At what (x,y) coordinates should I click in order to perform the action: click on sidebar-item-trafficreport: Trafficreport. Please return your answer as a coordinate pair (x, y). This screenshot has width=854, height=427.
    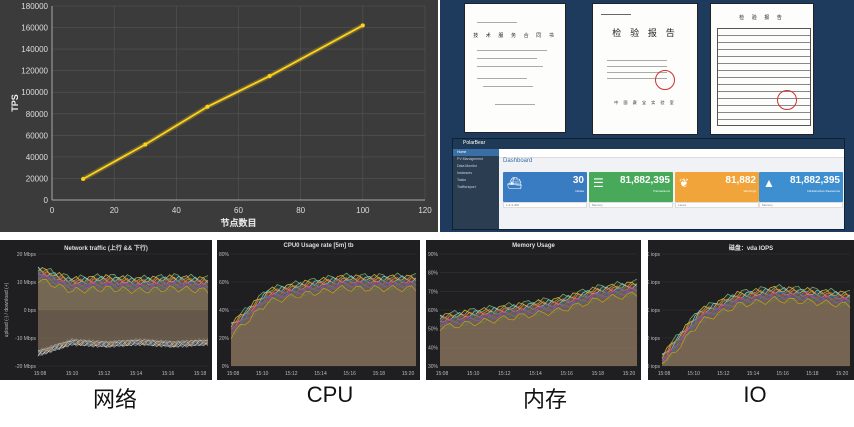
    Looking at the image, I should click on (476, 187).